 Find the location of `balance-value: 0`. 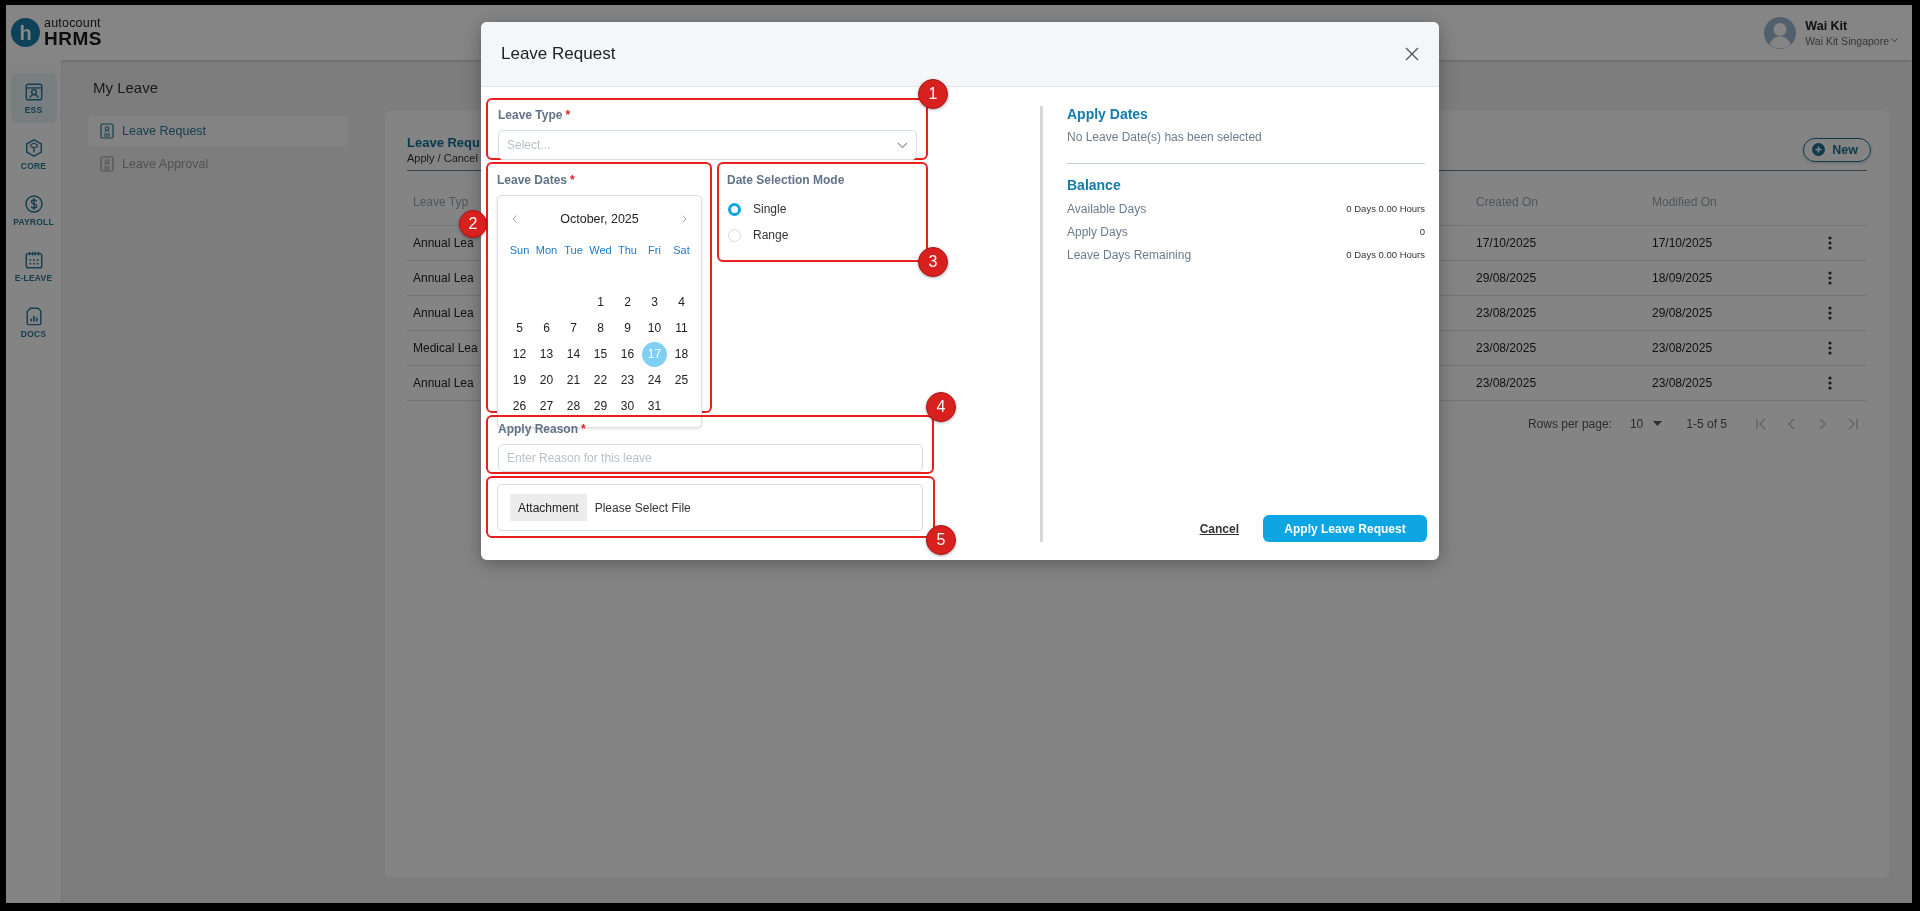

balance-value: 0 is located at coordinates (1422, 231).